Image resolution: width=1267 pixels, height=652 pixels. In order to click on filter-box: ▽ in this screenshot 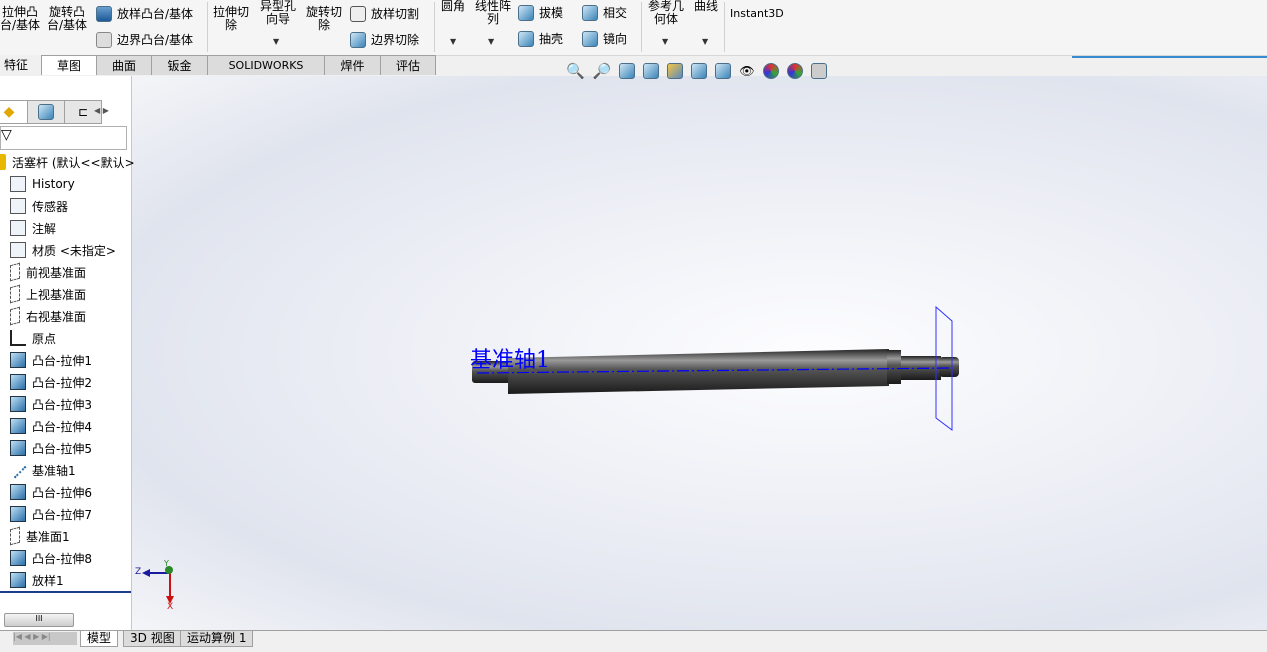, I will do `click(63, 138)`.